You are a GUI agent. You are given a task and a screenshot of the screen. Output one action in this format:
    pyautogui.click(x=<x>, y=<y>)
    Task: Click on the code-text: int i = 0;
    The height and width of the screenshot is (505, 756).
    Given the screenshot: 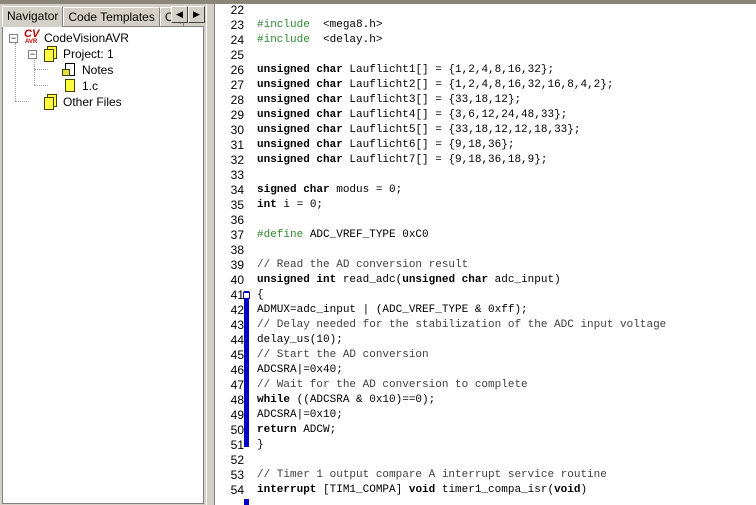 What is the action you would take?
    pyautogui.click(x=290, y=205)
    